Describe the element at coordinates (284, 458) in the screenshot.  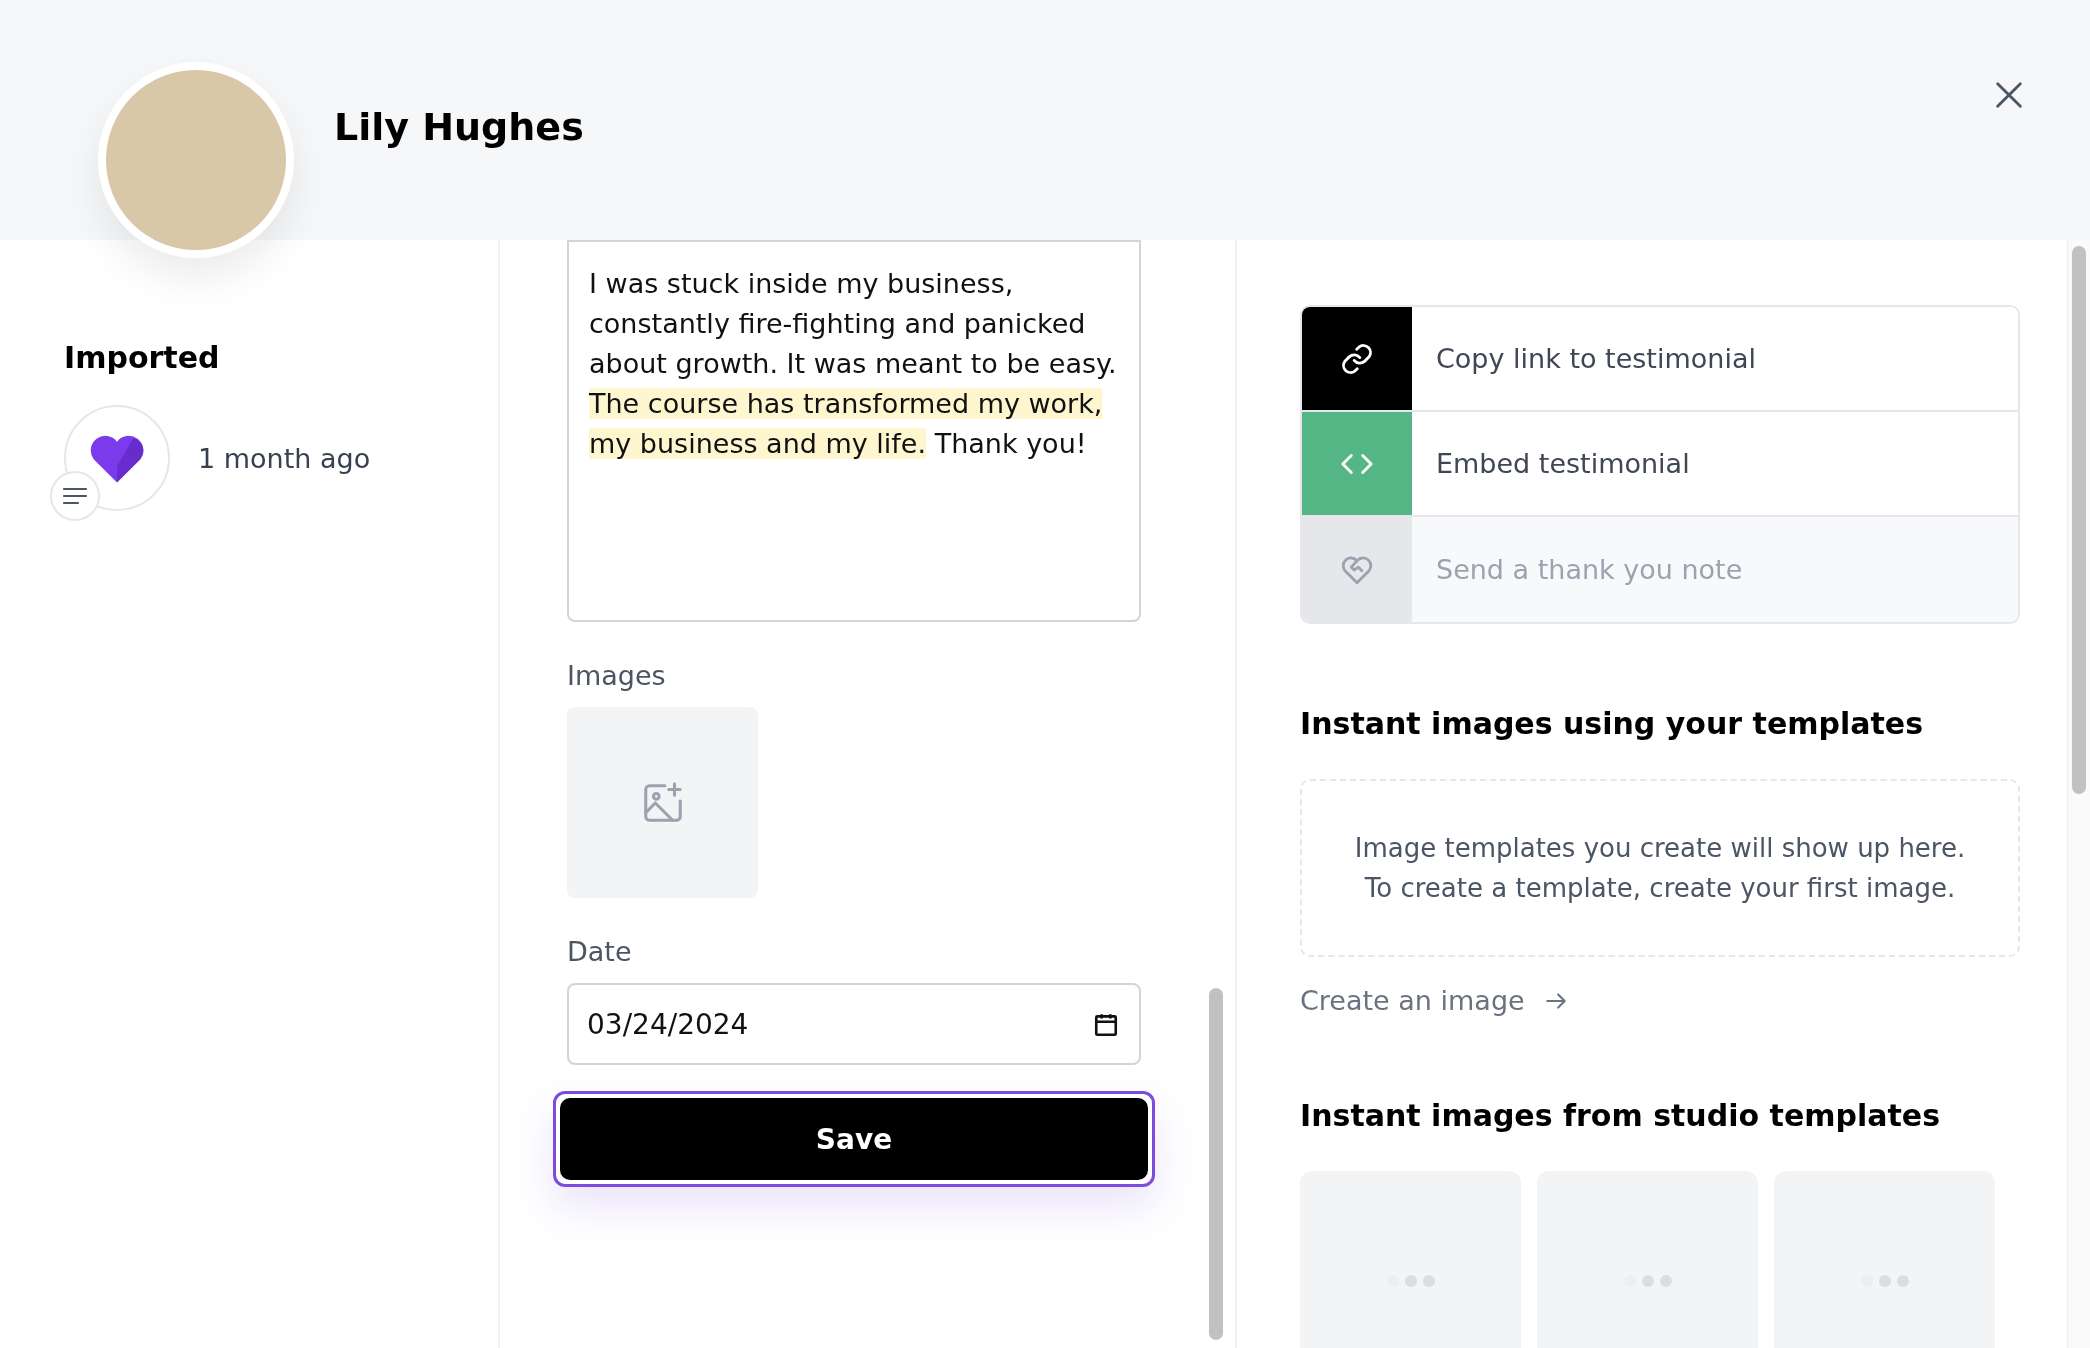
I see `date-received: 1 month ago` at that location.